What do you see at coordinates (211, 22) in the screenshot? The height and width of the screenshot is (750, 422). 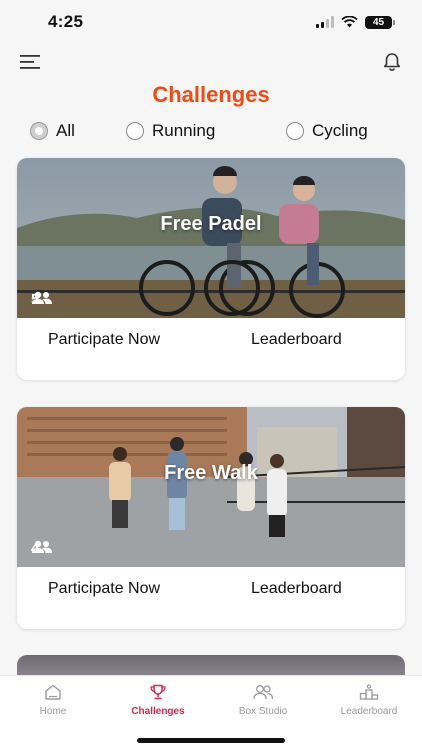 I see `status-bar: 4:25 45` at bounding box center [211, 22].